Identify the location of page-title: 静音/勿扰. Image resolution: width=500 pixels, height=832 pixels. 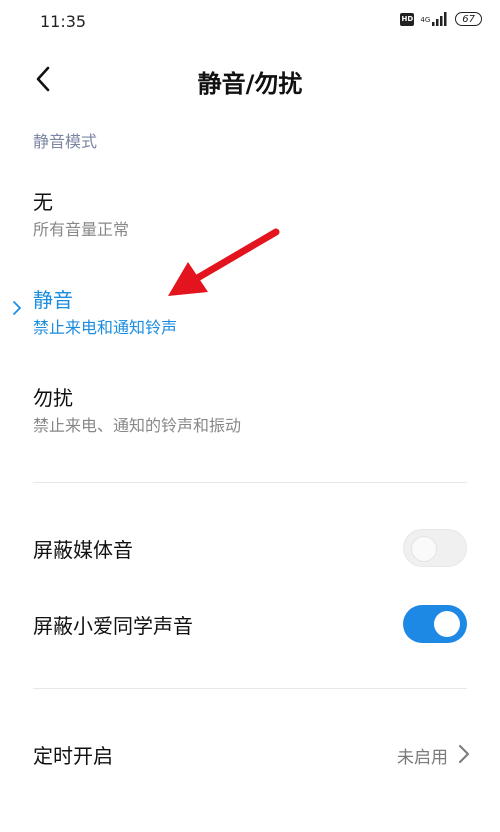
(250, 84).